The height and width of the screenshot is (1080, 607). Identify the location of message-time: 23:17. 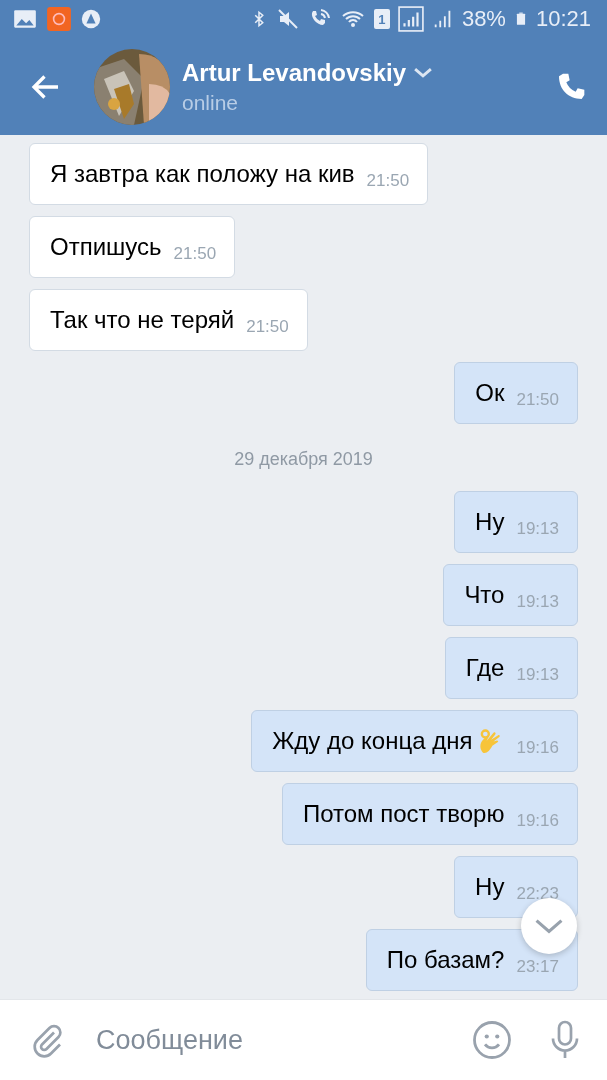
(537, 967).